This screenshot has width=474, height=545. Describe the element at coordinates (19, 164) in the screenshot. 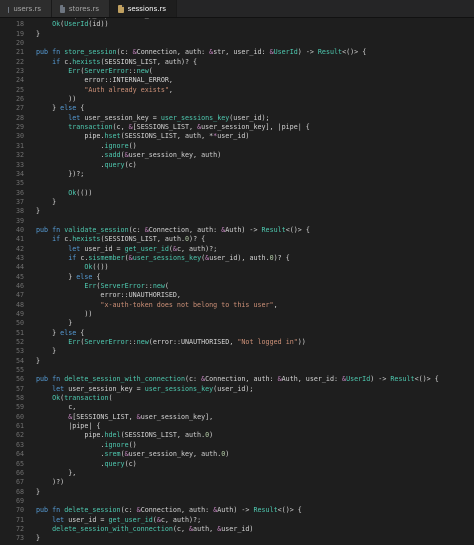

I see `line-number: 33` at that location.